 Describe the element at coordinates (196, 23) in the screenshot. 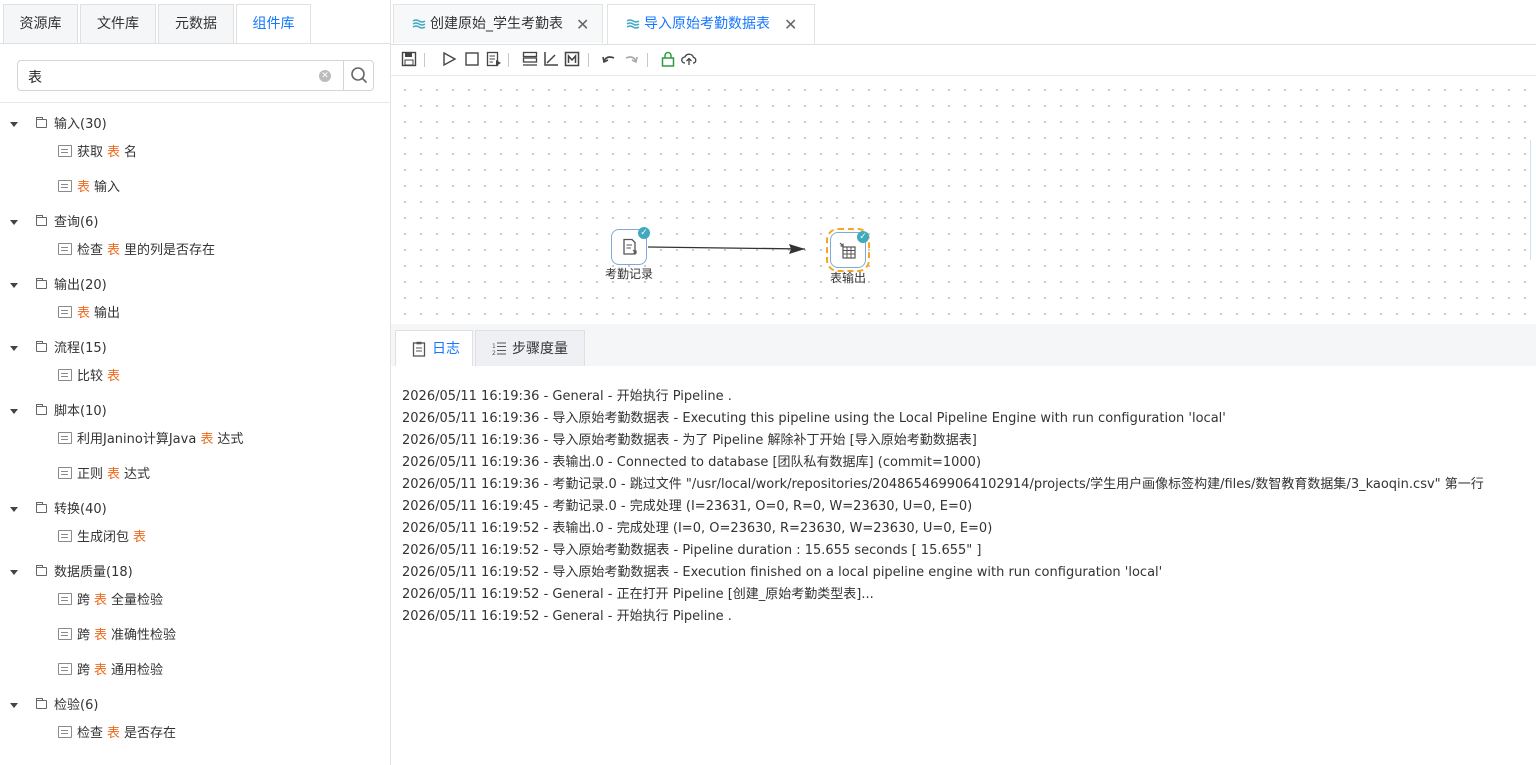

I see `tab-metadata: 元数据` at that location.